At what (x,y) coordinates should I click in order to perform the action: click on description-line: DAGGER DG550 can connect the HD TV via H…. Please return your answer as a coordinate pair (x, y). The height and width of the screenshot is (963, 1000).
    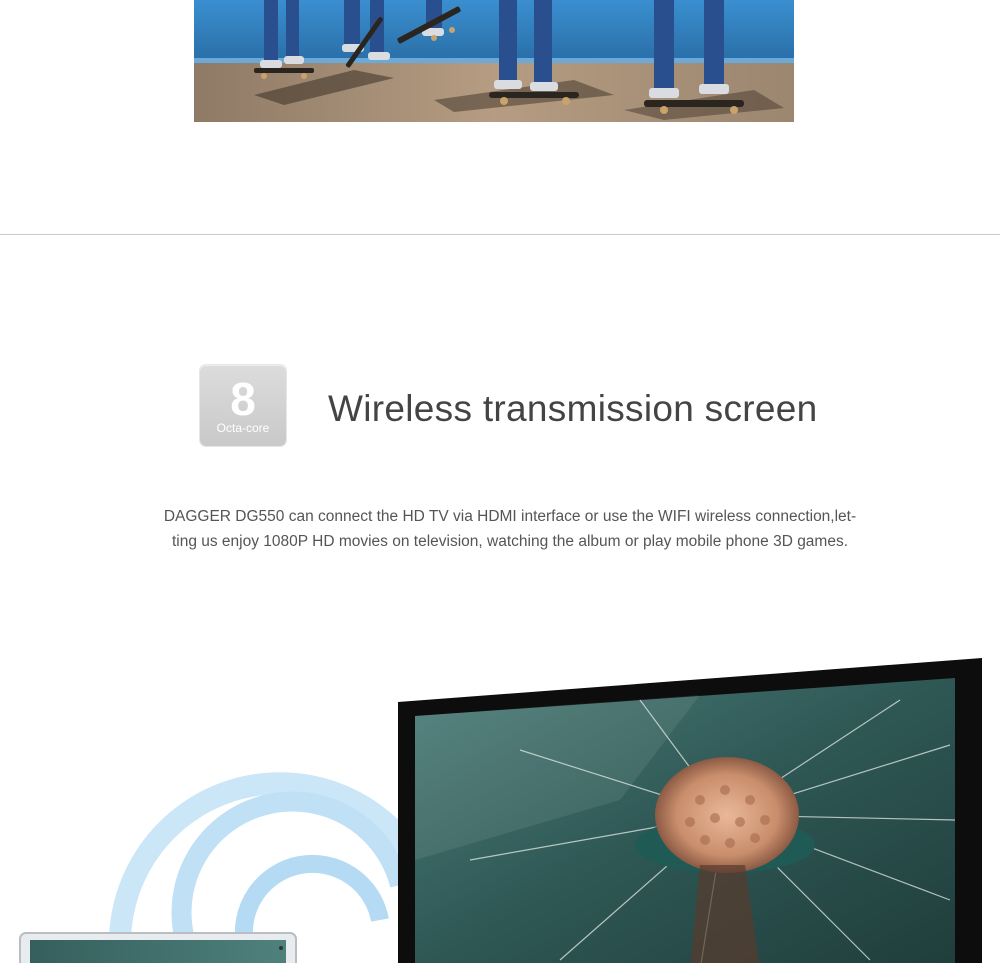
    Looking at the image, I should click on (510, 516).